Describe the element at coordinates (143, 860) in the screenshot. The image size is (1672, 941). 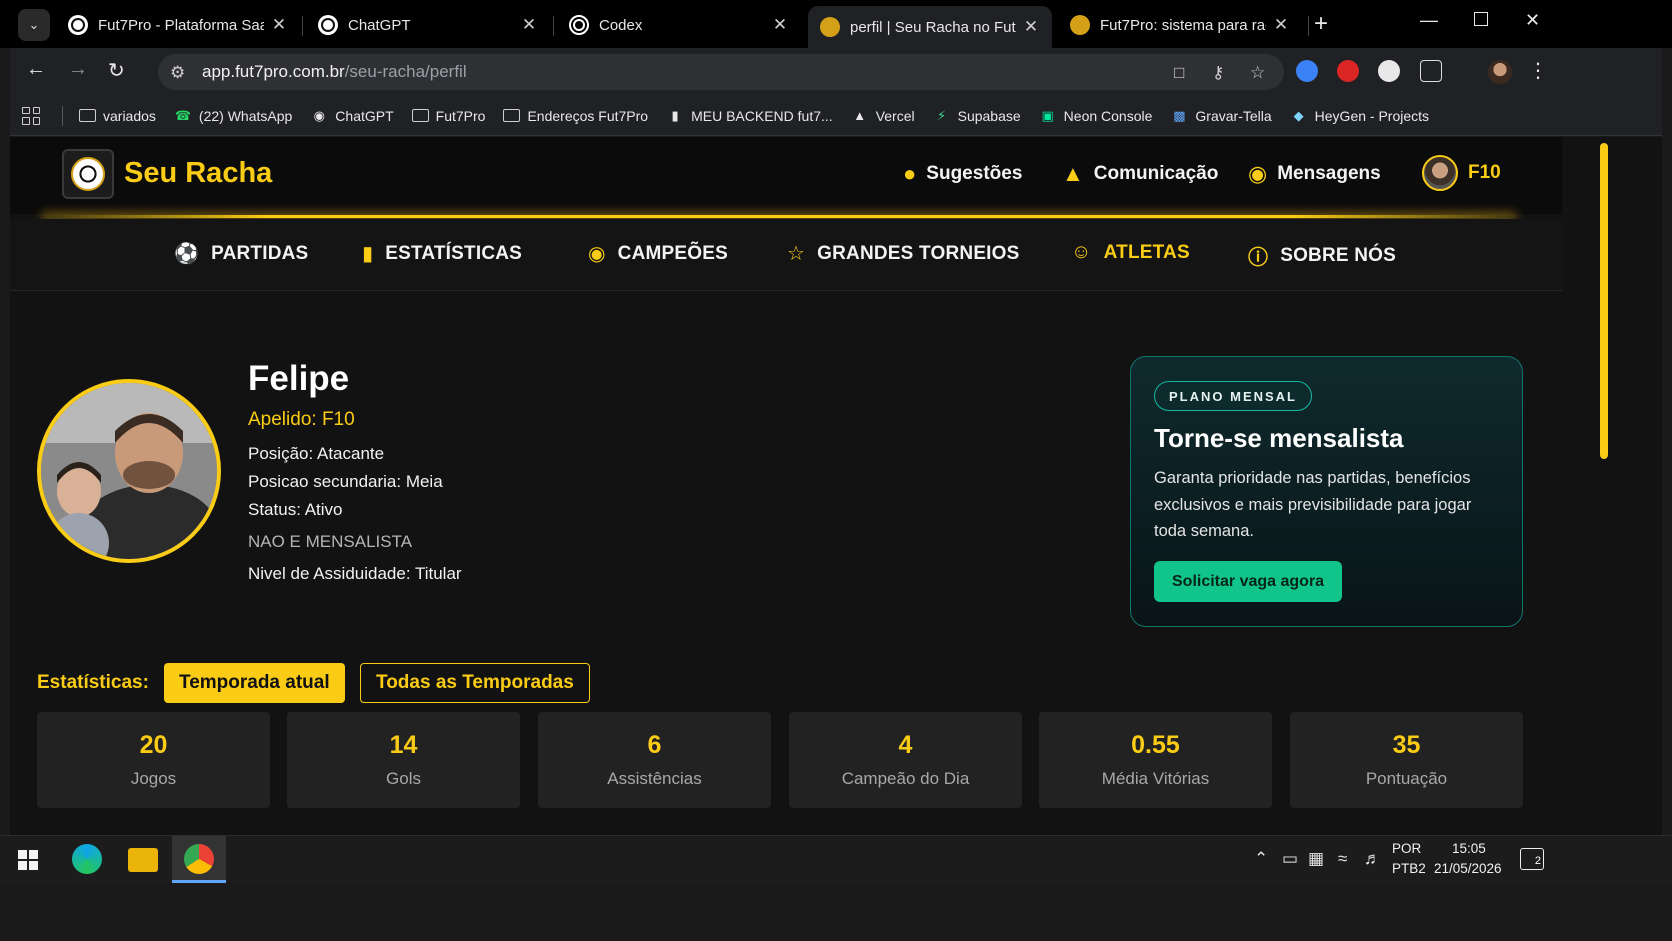
I see `file-explorer-icon` at that location.